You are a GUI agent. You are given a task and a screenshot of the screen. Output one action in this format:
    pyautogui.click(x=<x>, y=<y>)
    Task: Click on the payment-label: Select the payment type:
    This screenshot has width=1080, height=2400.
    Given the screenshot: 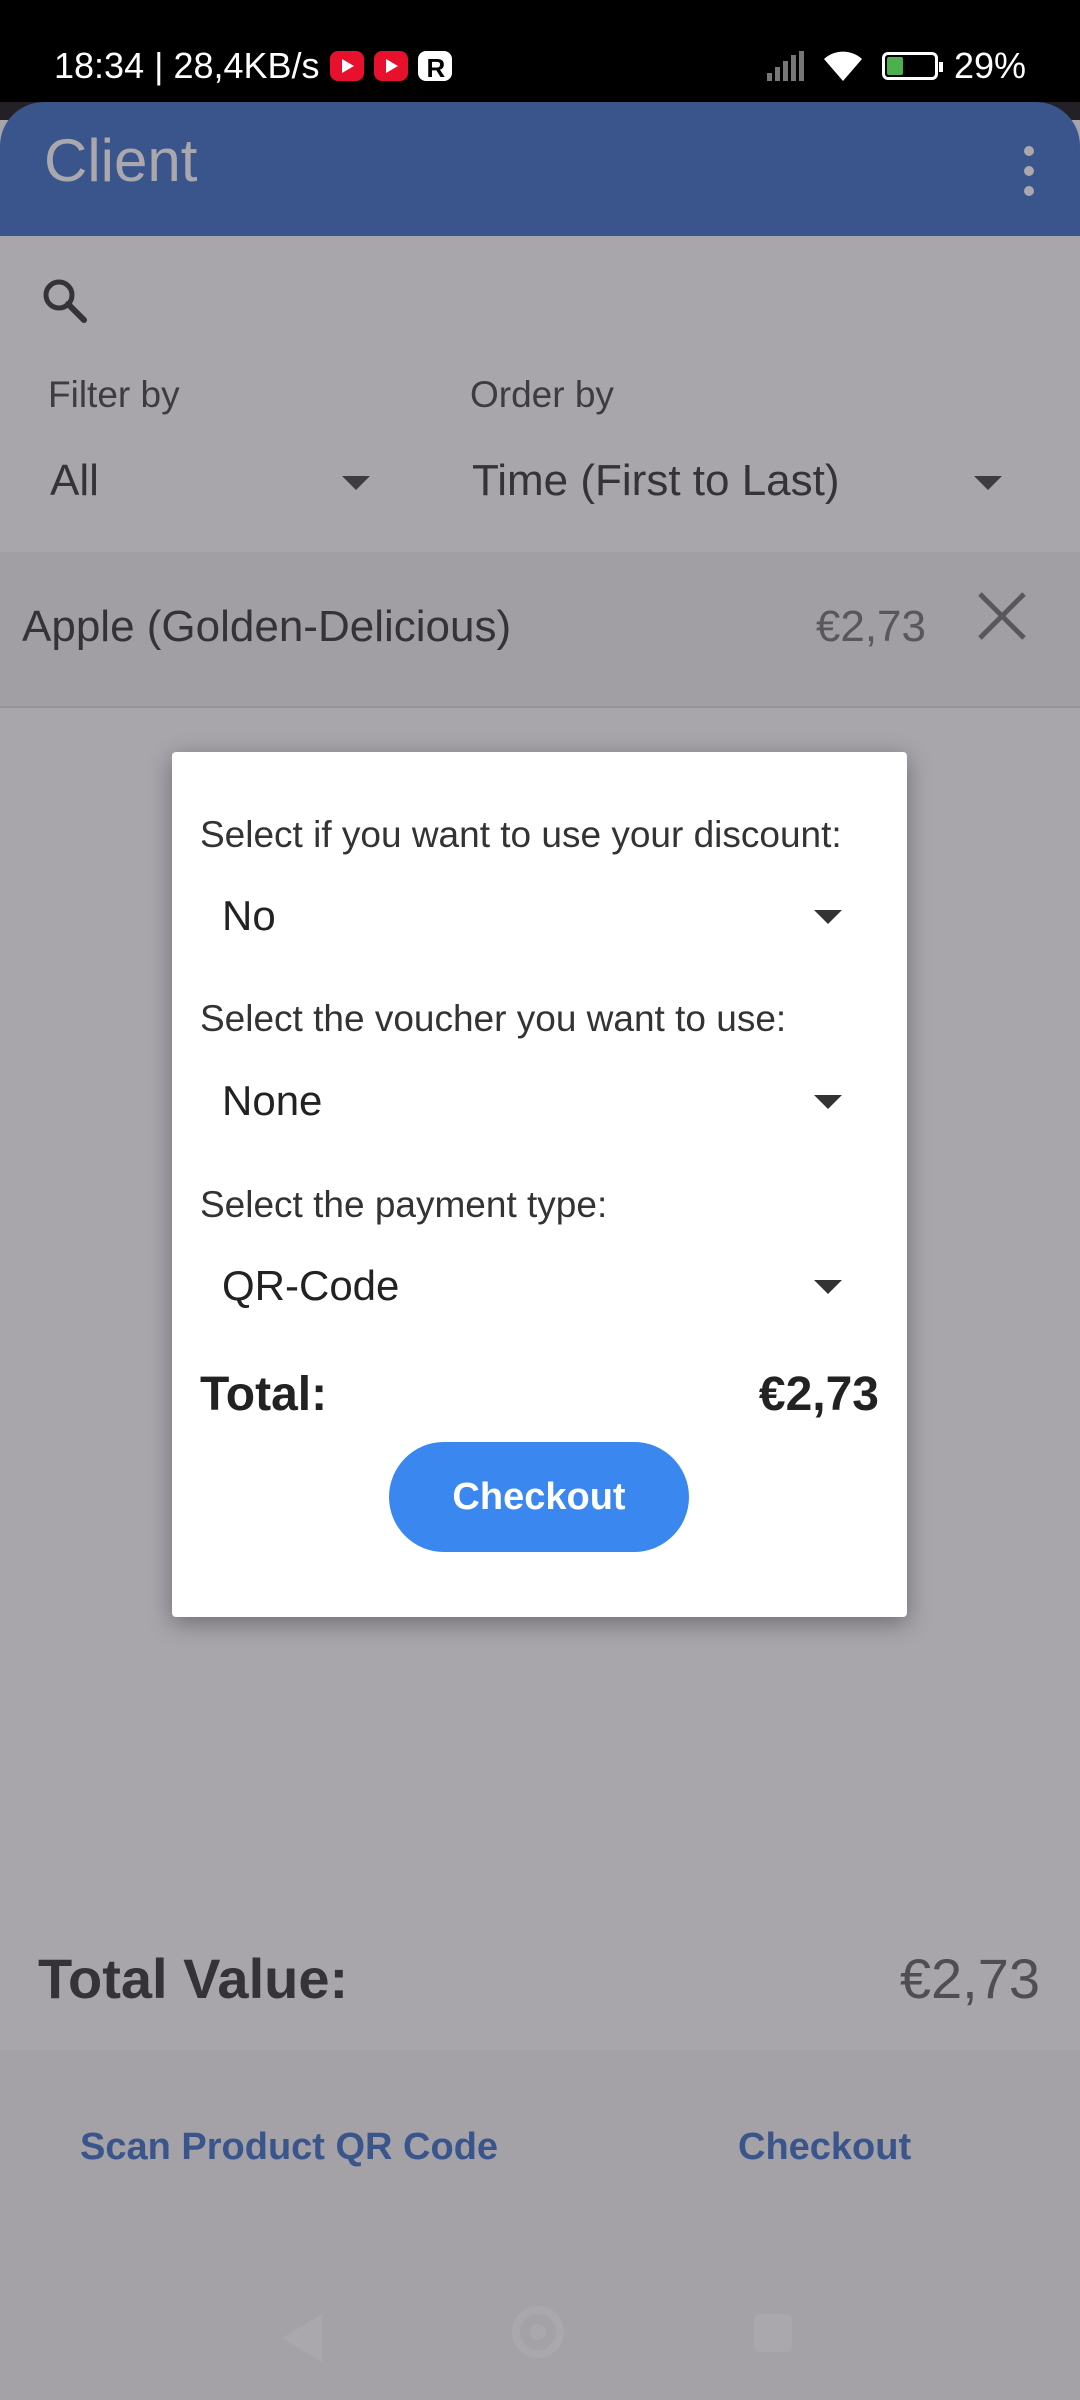 What is the action you would take?
    pyautogui.click(x=404, y=1204)
    